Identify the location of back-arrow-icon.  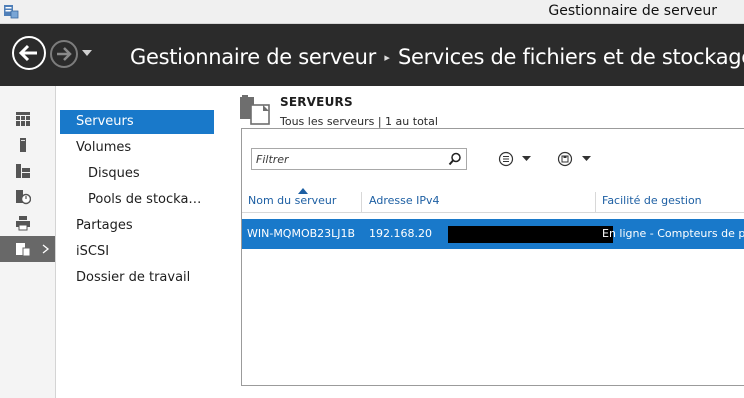
(27, 53).